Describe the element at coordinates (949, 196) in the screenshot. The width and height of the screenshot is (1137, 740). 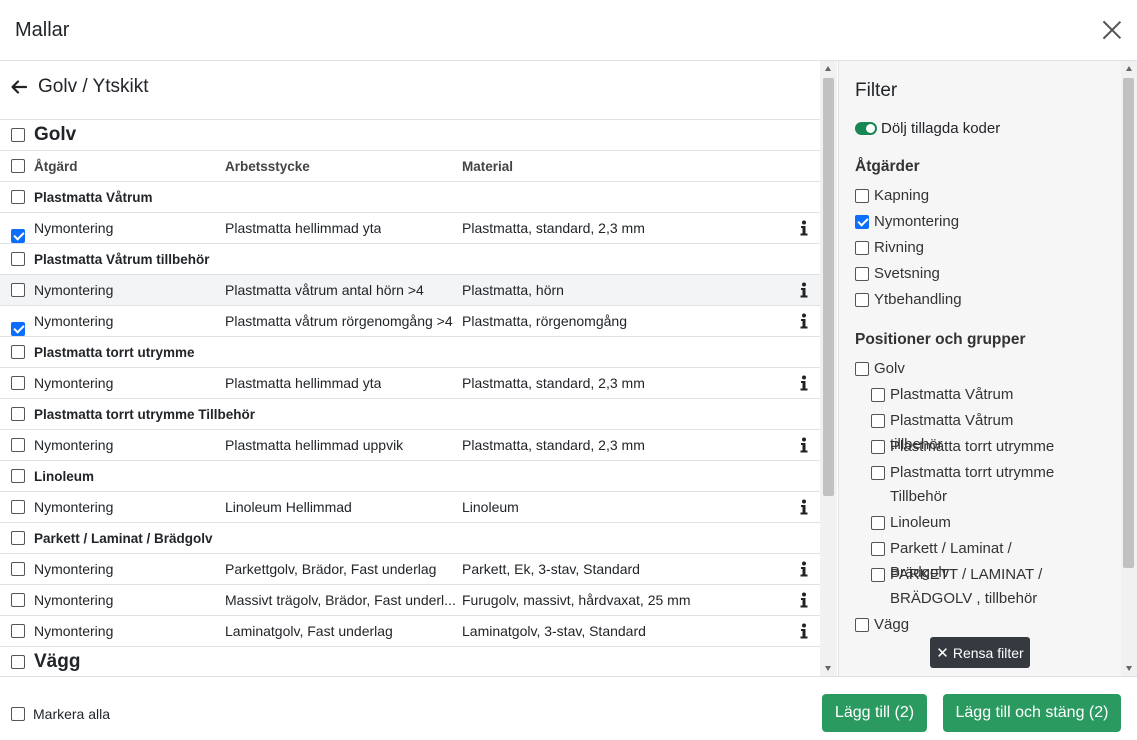
I see `filter-option-kapning: Kapning` at that location.